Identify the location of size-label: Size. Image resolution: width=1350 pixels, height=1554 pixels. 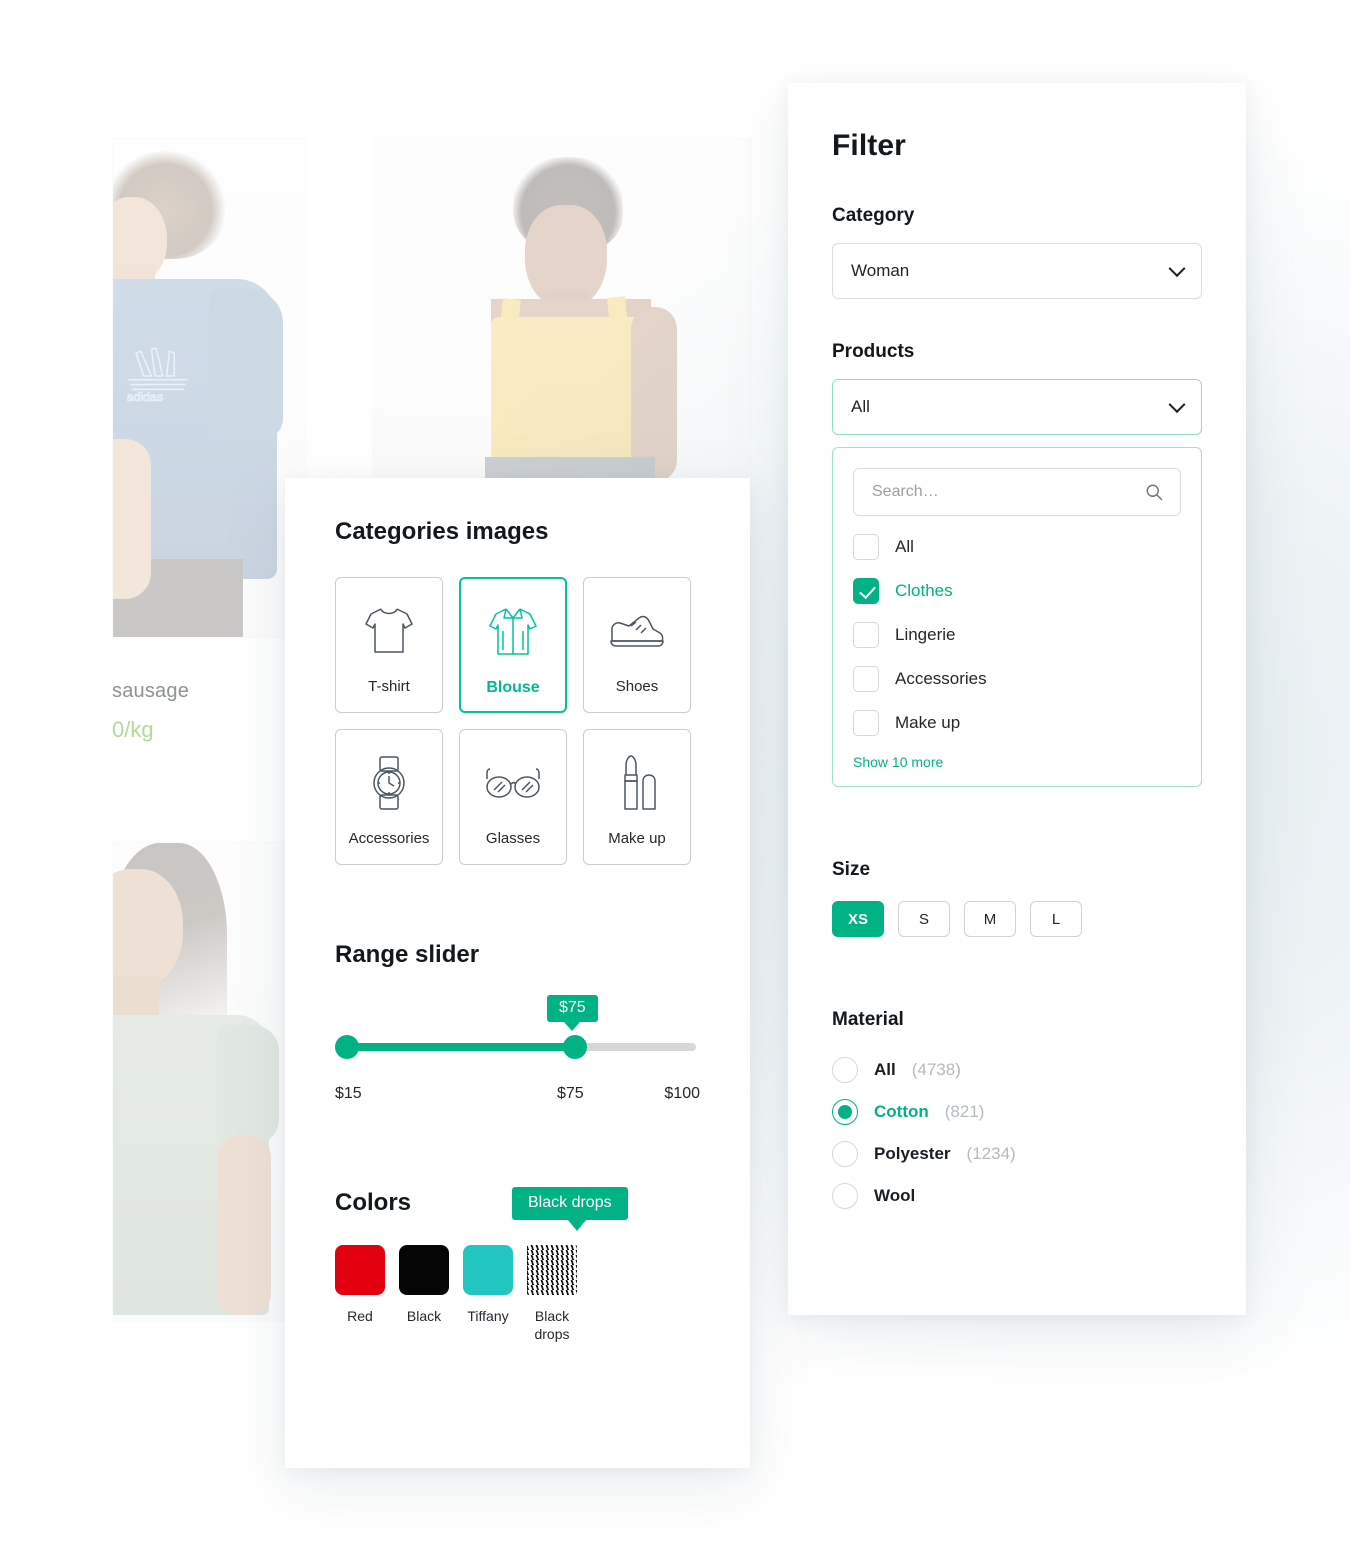
(851, 869).